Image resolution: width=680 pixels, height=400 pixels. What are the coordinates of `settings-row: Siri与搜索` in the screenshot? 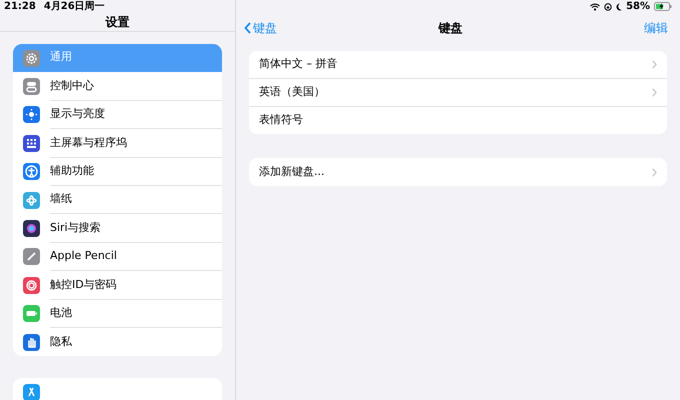 It's located at (117, 228).